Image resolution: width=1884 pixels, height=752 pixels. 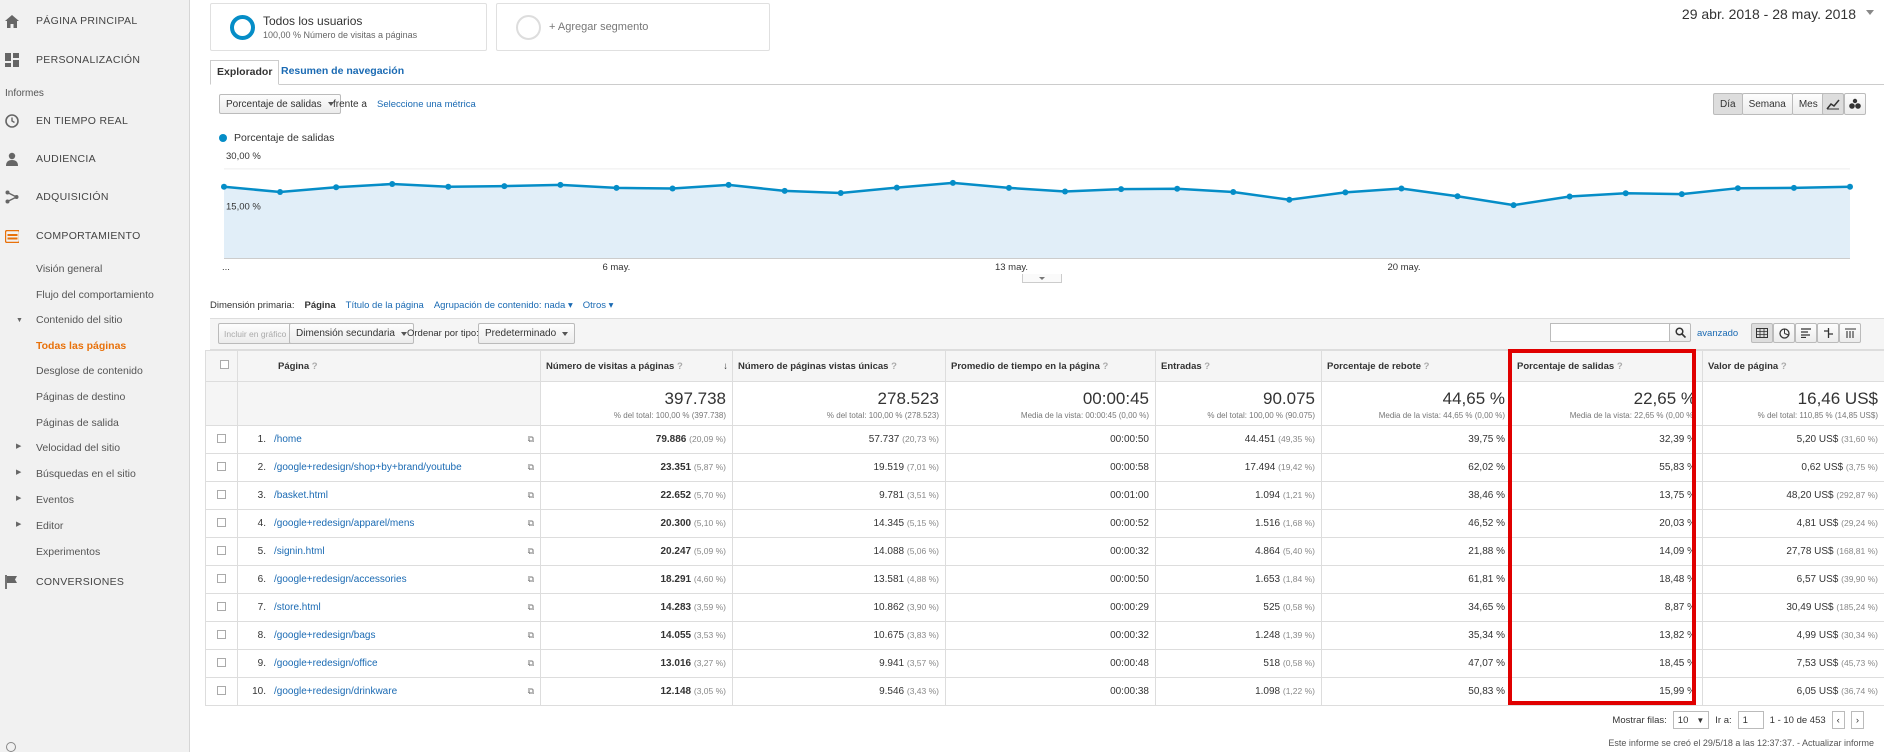 What do you see at coordinates (633, 27) in the screenshot?
I see `add-segment-button: + Agregar segmento` at bounding box center [633, 27].